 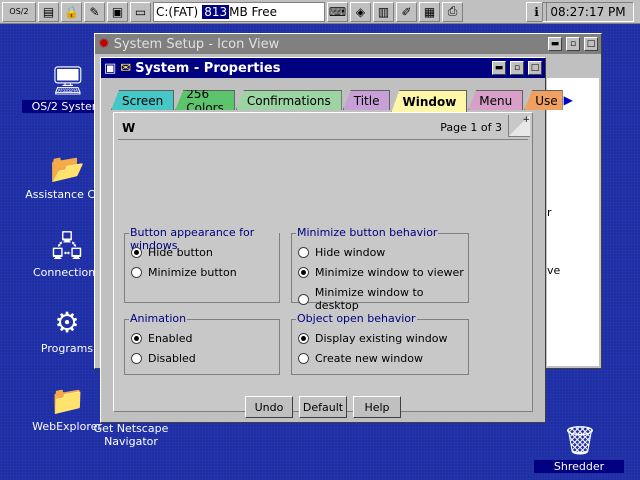 What do you see at coordinates (205, 100) in the screenshot?
I see `tab-256-colors: 256 Colors` at bounding box center [205, 100].